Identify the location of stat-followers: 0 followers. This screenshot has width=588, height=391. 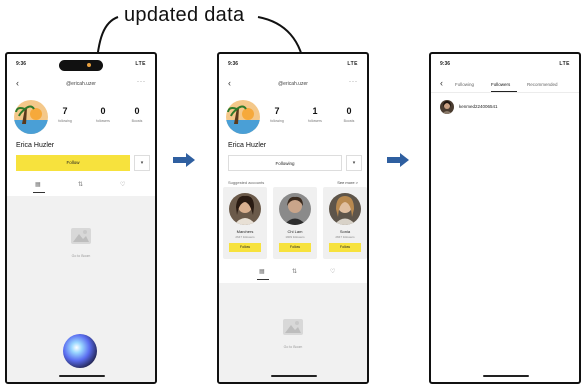
(103, 114).